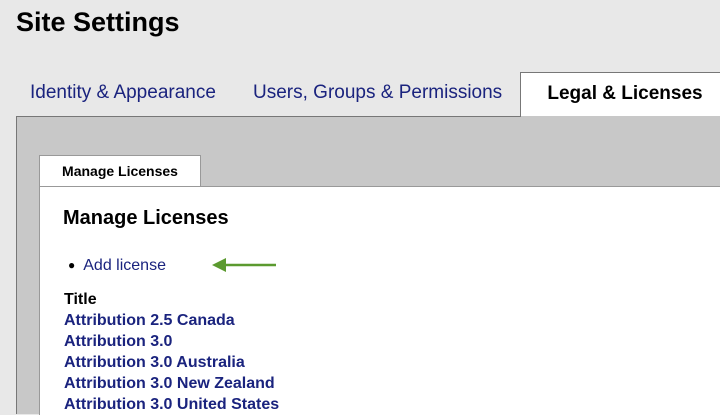  I want to click on column-header-title: Title, so click(80, 299).